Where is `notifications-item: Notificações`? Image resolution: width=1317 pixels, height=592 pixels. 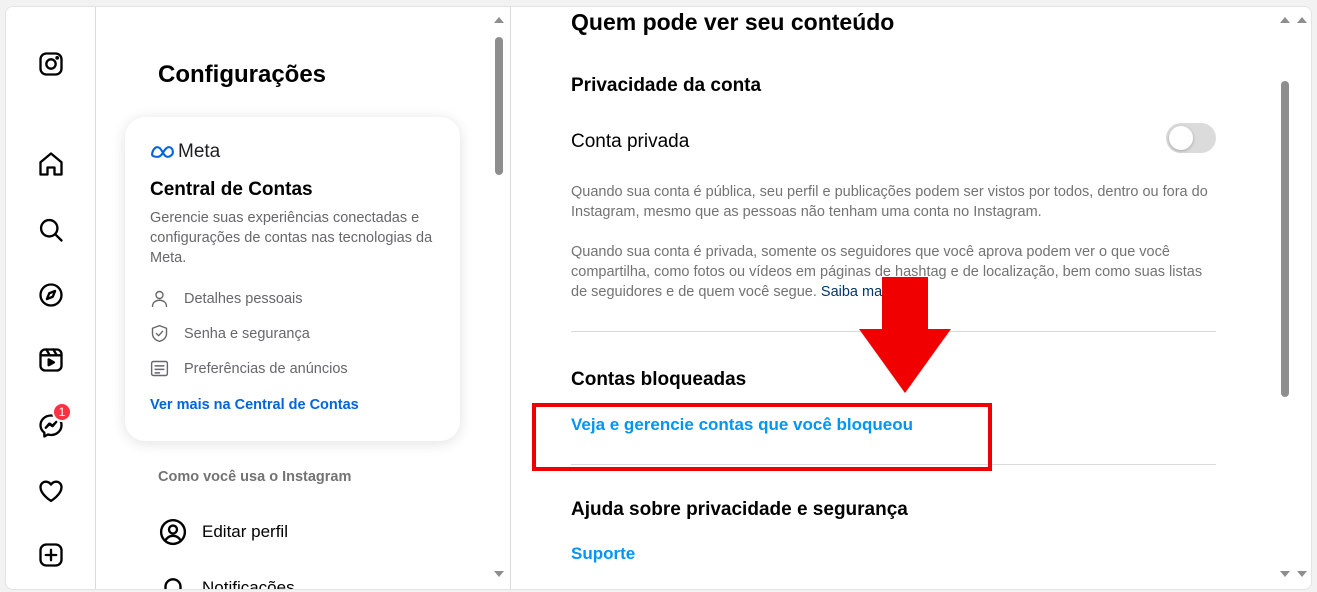 notifications-item: Notificações is located at coordinates (226, 581).